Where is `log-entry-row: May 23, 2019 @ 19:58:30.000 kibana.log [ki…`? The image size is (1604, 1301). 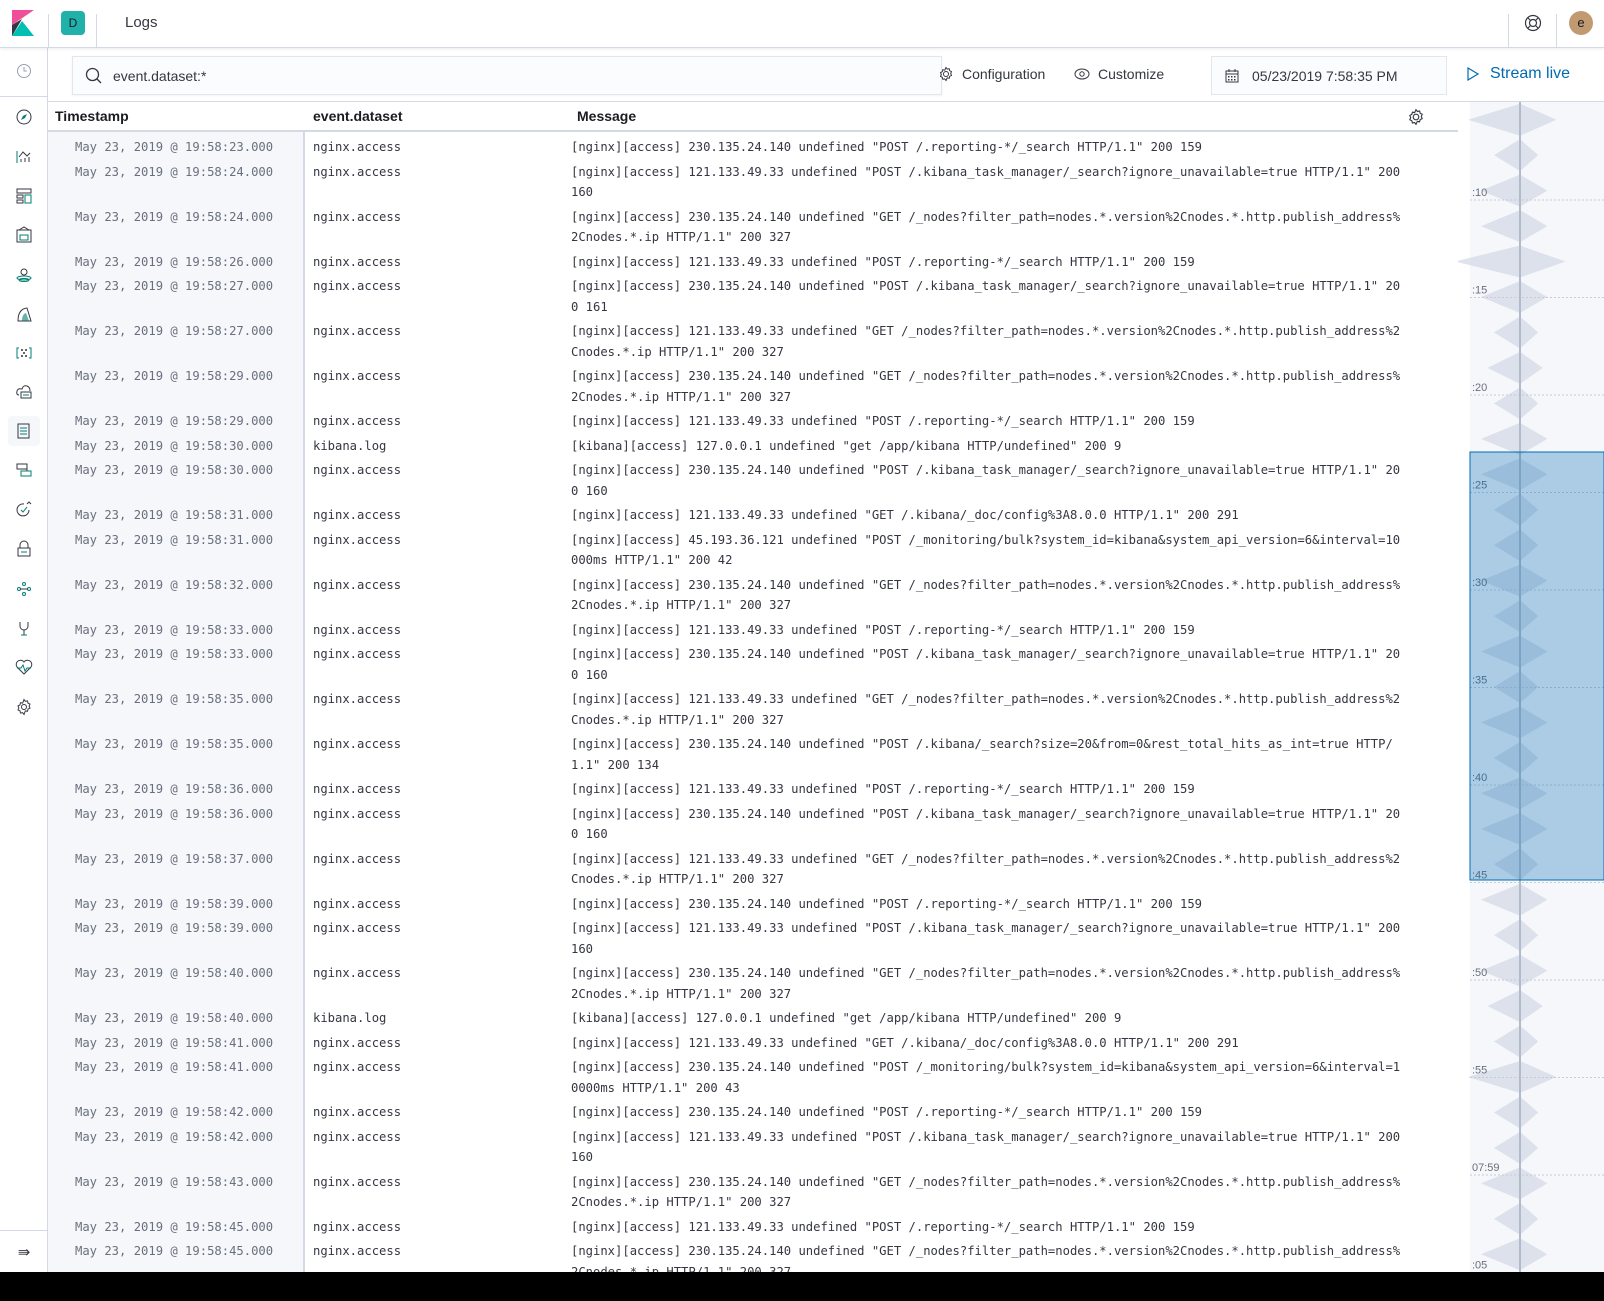
log-entry-row: May 23, 2019 @ 19:58:30.000 kibana.log [ki… is located at coordinates (748, 447).